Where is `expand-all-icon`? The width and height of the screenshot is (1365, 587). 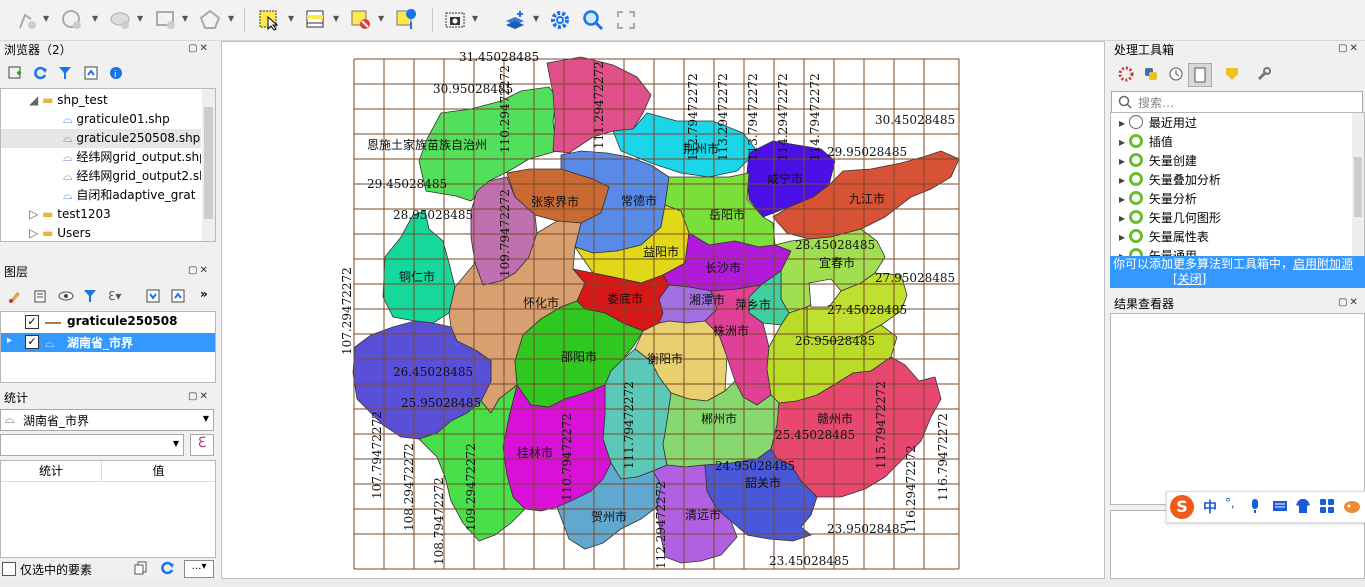
expand-all-icon is located at coordinates (153, 297).